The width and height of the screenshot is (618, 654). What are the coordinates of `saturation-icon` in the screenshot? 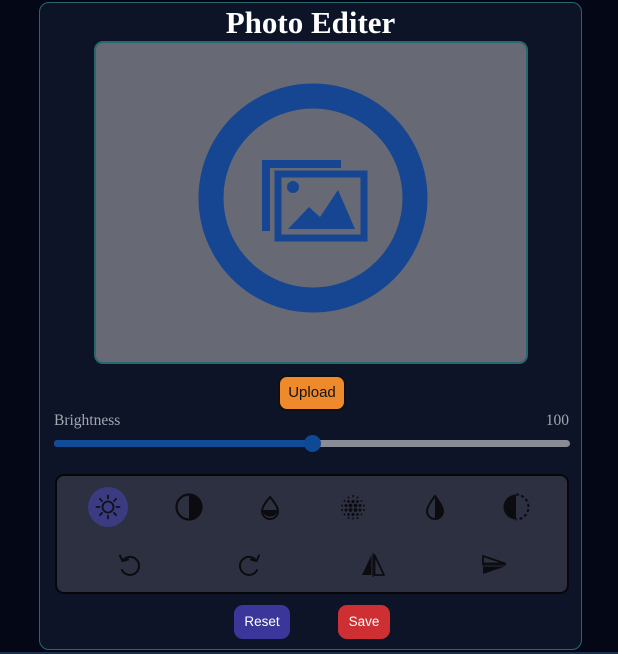 It's located at (270, 507).